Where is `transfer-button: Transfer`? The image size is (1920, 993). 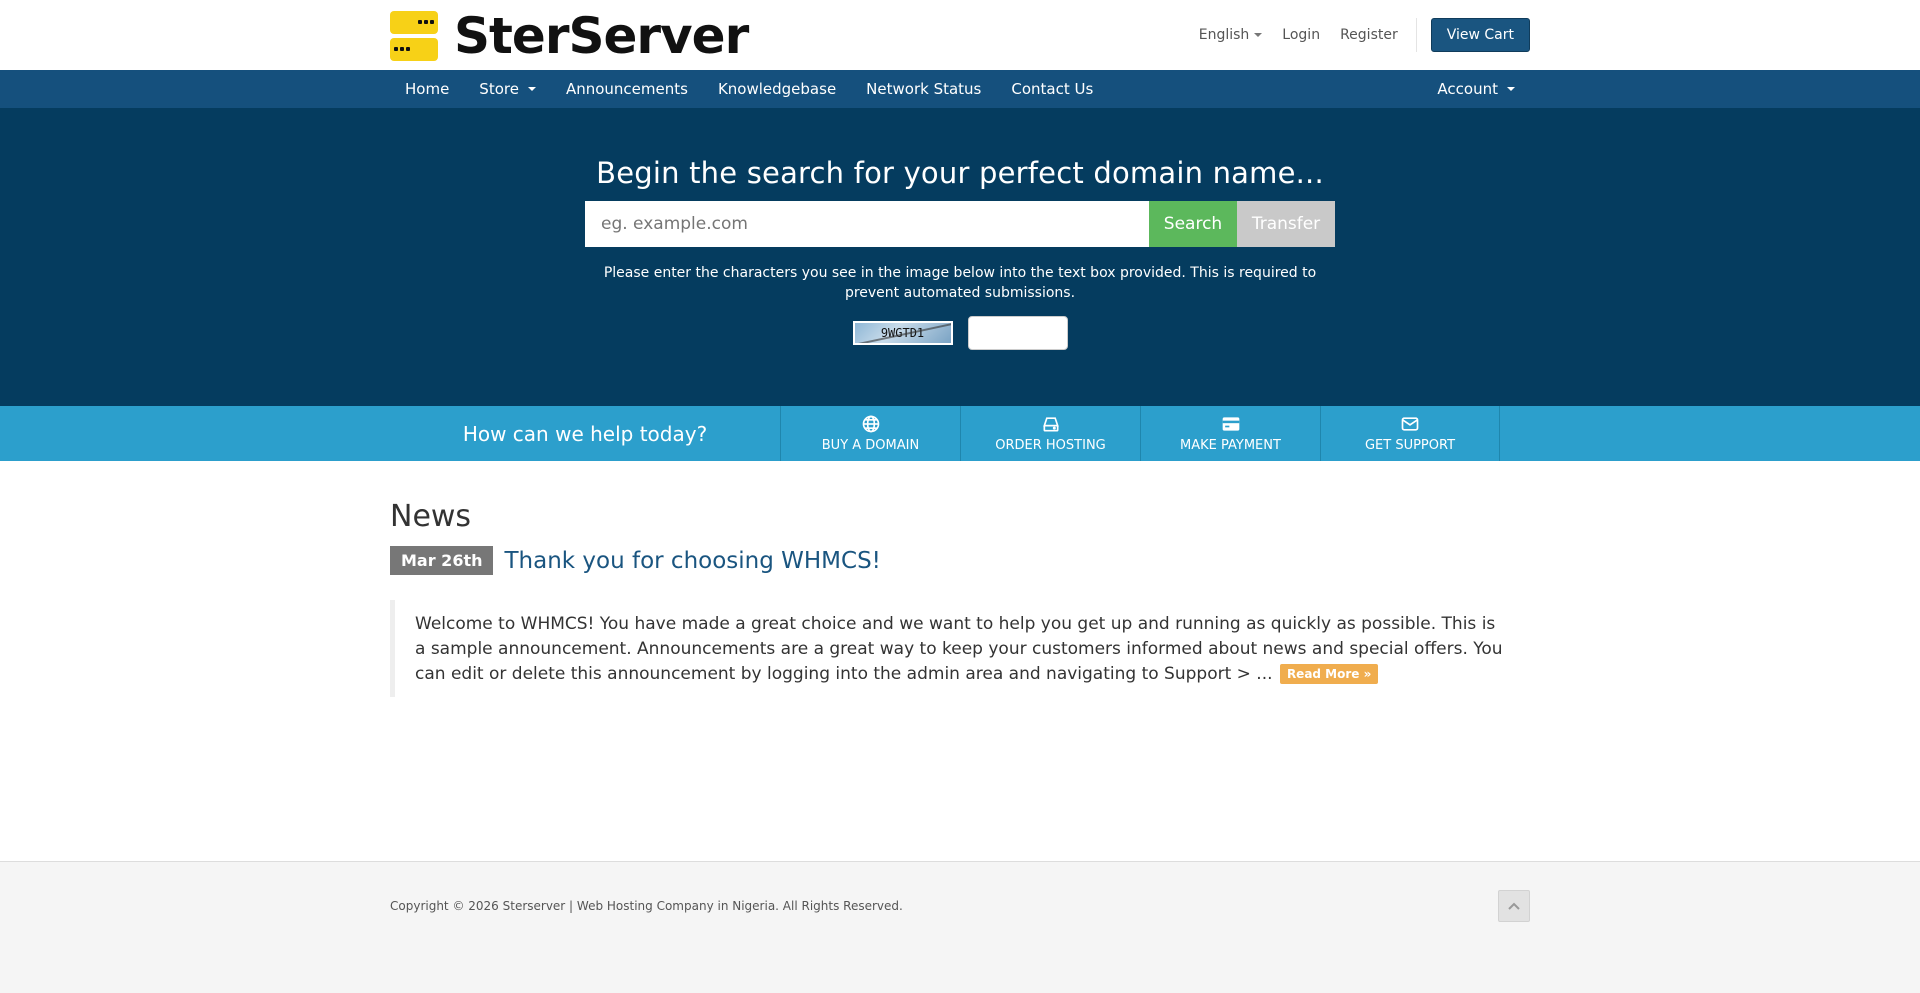
transfer-button: Transfer is located at coordinates (1286, 224).